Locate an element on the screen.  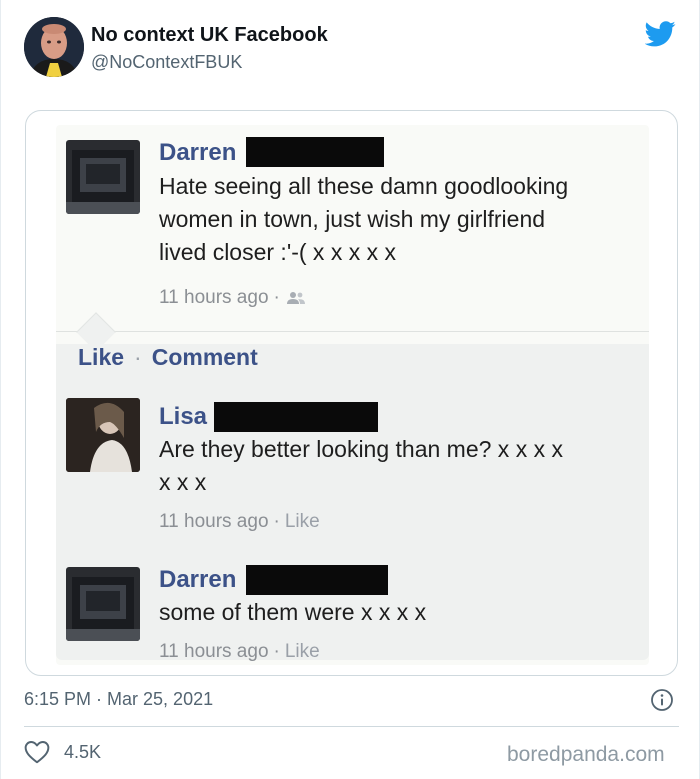
tweet-timestamp: 6:15 PM · Mar 25, 2021 is located at coordinates (118, 699).